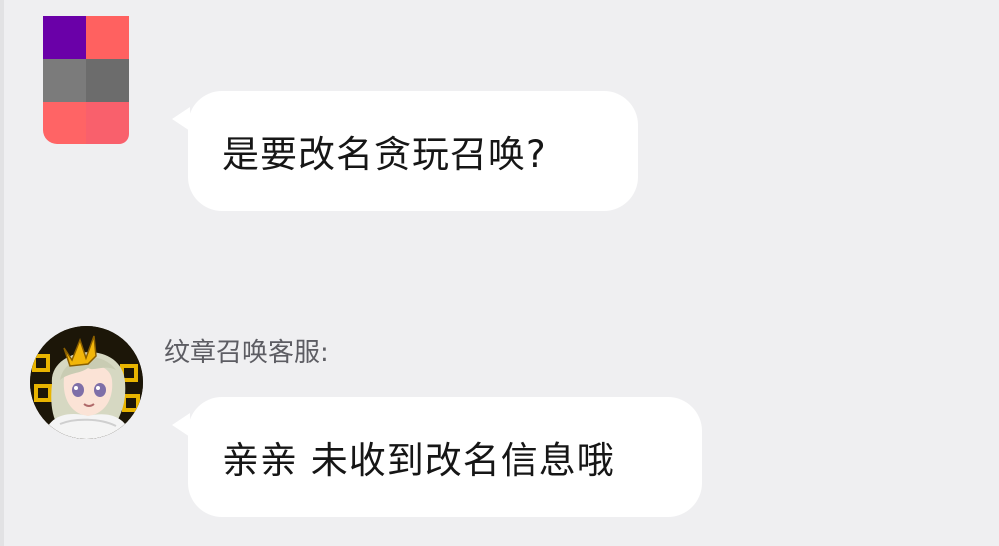 The width and height of the screenshot is (999, 546). I want to click on message-text: 是要改名贪玩召唤?, so click(384, 154).